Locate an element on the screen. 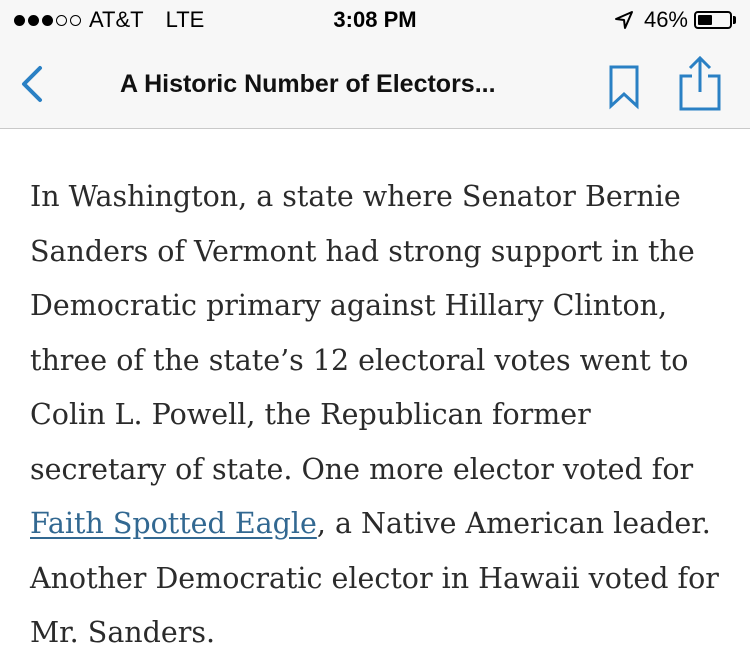 The width and height of the screenshot is (750, 671). bookmark-button is located at coordinates (624, 87).